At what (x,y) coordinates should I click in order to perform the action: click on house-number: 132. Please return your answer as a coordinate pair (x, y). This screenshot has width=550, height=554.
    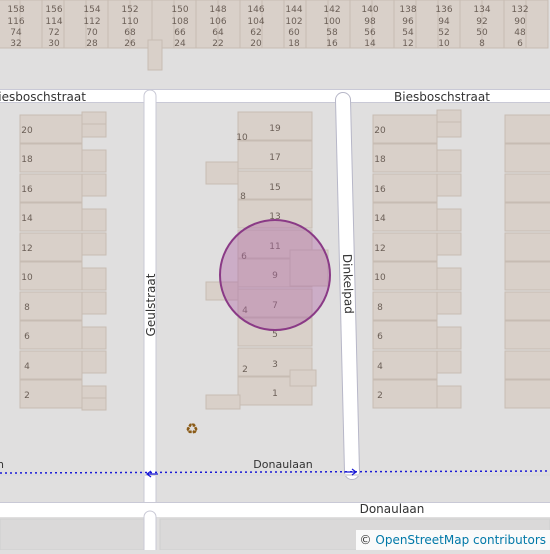
    Looking at the image, I should click on (519, 10).